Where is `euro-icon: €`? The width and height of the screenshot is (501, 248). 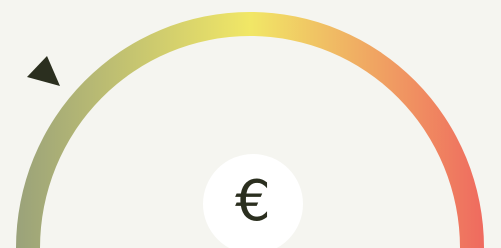
euro-icon: € is located at coordinates (253, 201).